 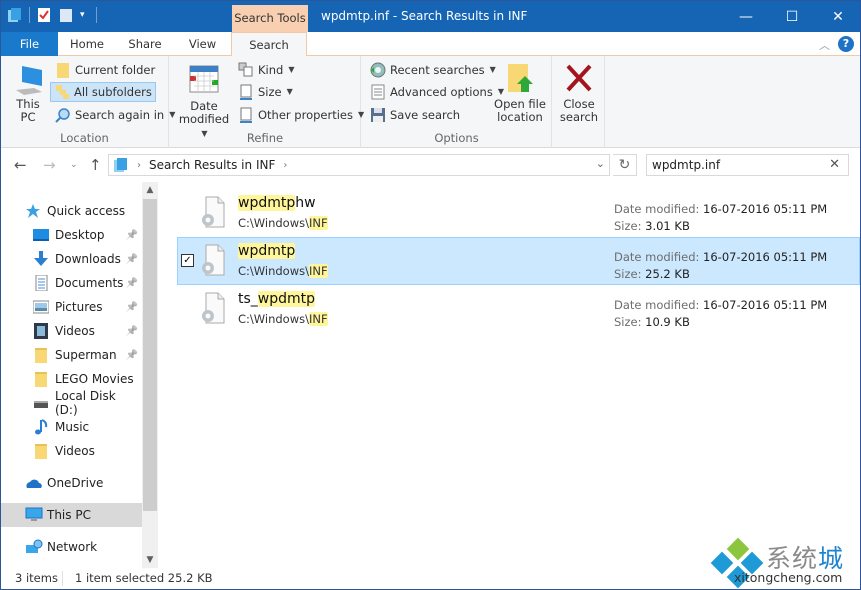 What do you see at coordinates (20, 165) in the screenshot?
I see `back-button: ←` at bounding box center [20, 165].